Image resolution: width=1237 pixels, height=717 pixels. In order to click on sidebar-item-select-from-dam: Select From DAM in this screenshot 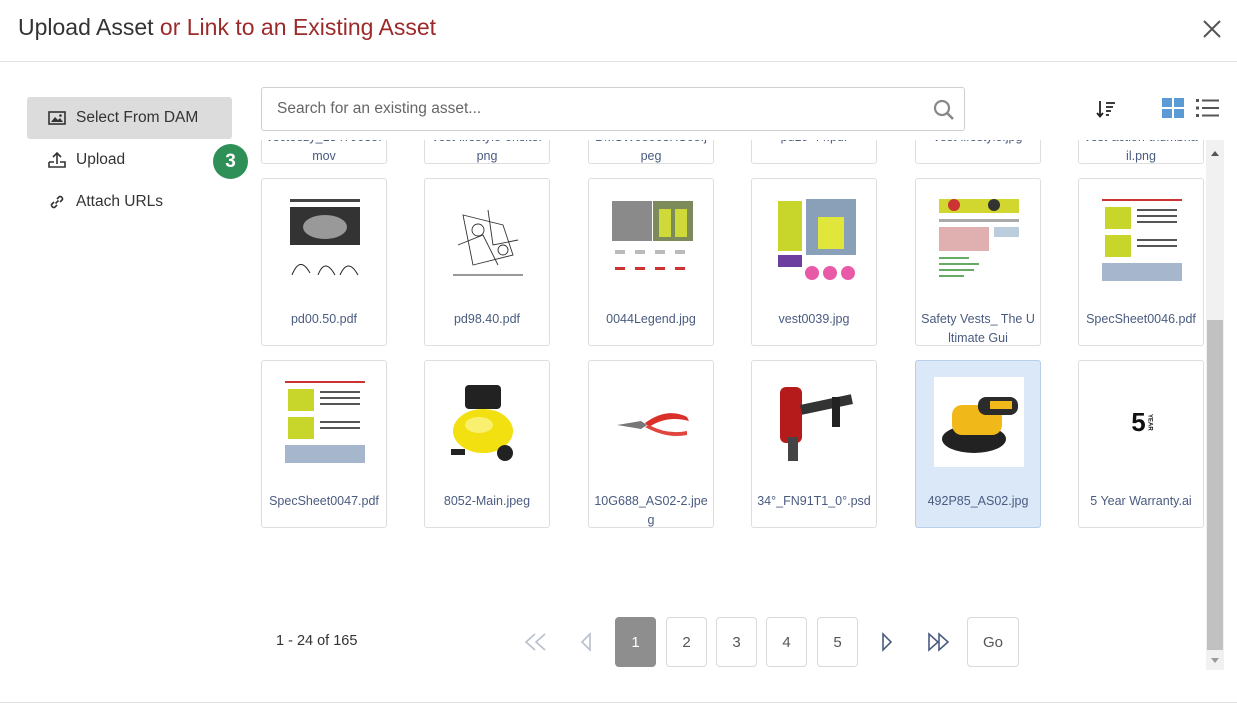, I will do `click(129, 118)`.